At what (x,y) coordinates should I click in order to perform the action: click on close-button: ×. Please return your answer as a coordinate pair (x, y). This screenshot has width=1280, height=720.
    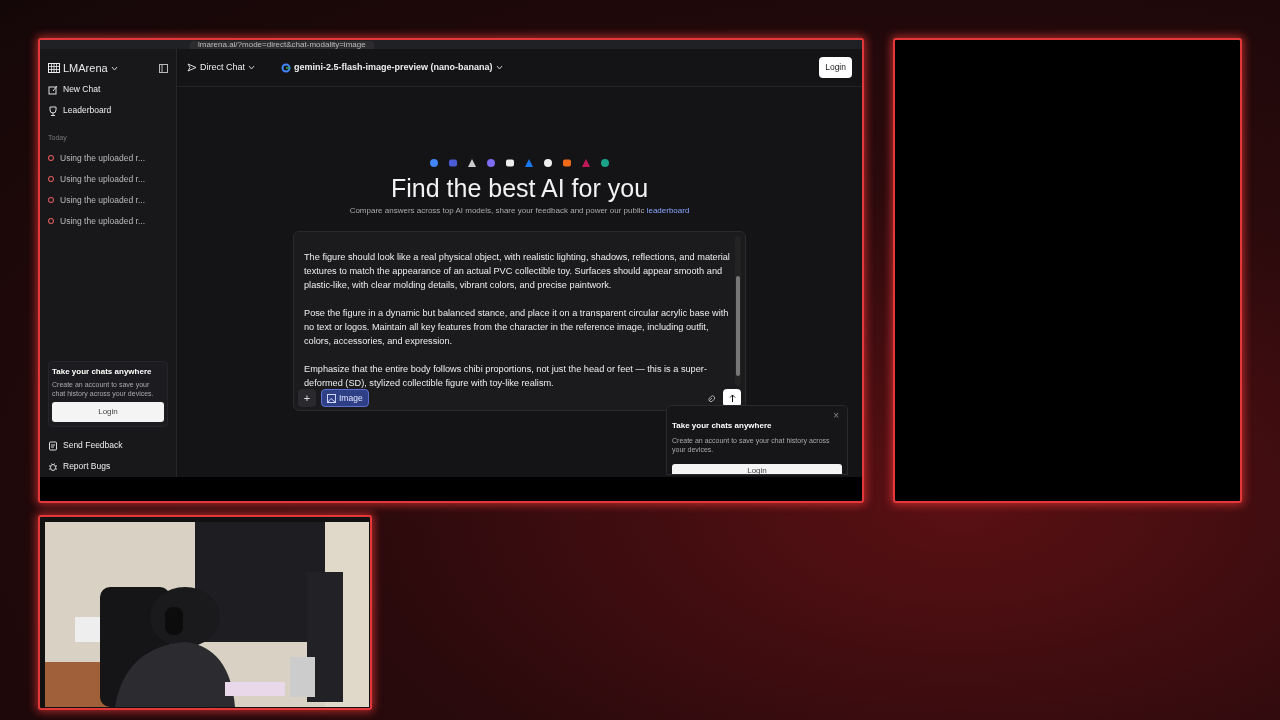
    Looking at the image, I should click on (836, 415).